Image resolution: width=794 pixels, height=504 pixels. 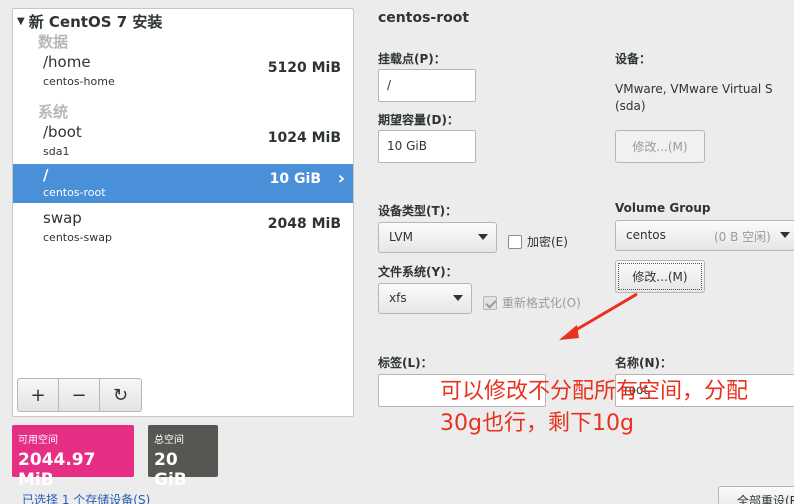 I want to click on group-label-system: 系统, so click(x=53, y=112).